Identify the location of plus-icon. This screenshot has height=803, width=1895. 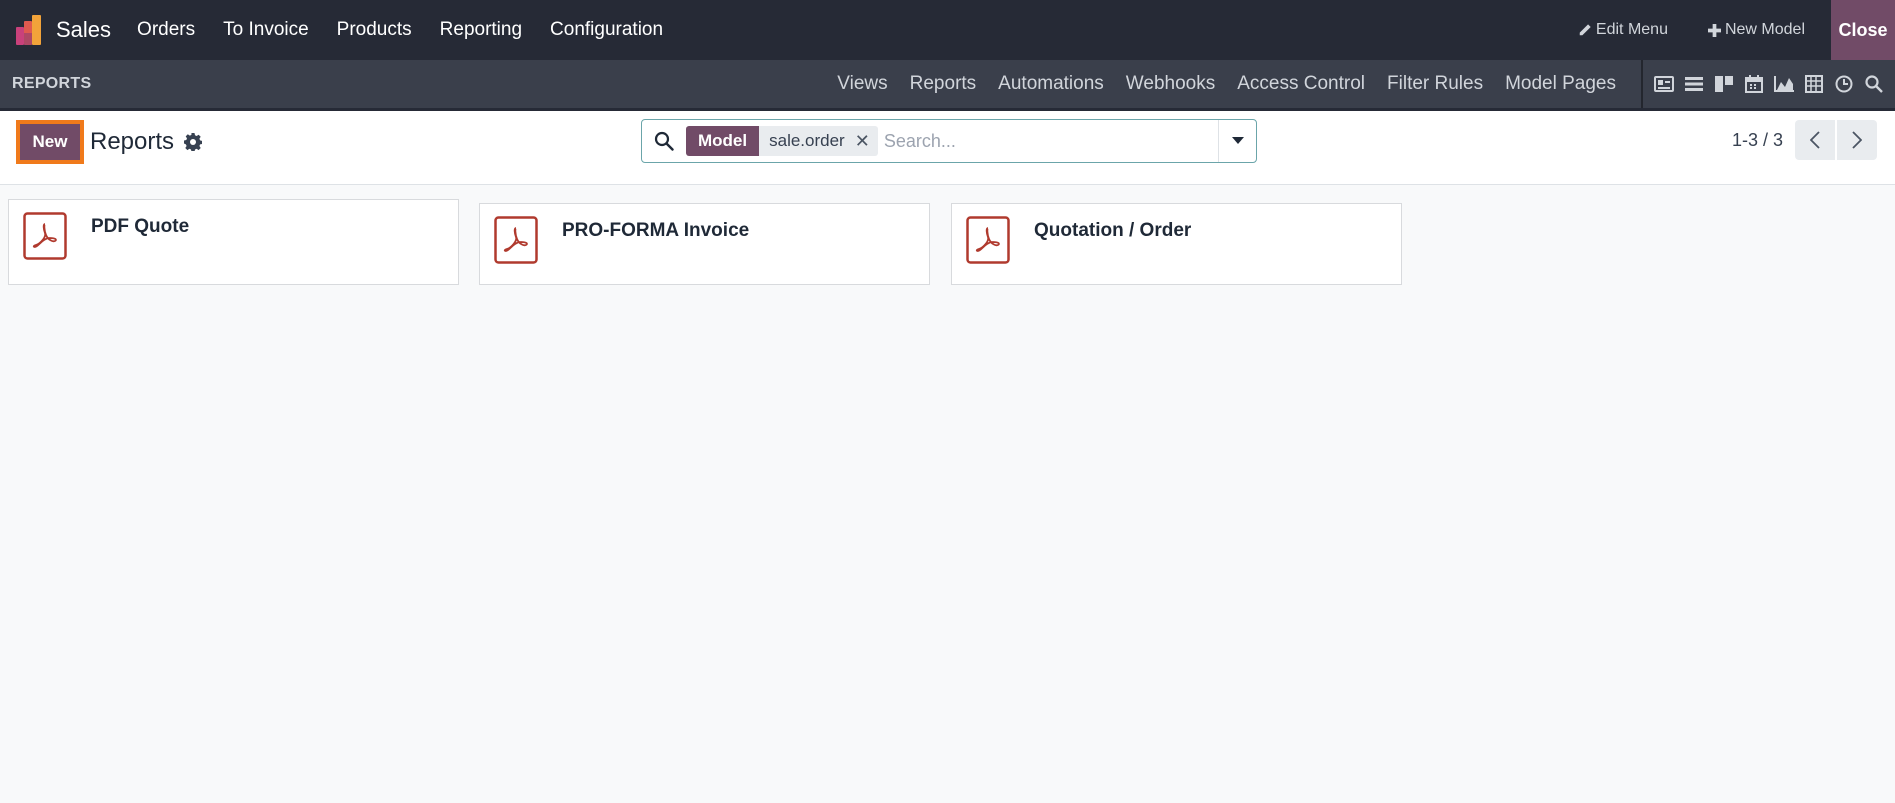
(1714, 30).